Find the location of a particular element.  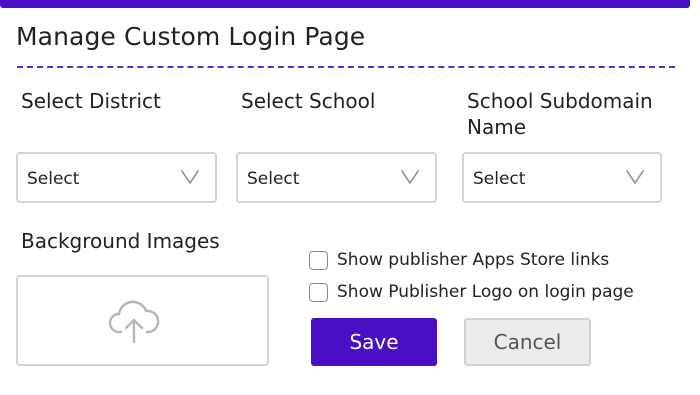

apps-store-links-option: Show publisher Apps Store links is located at coordinates (459, 260).